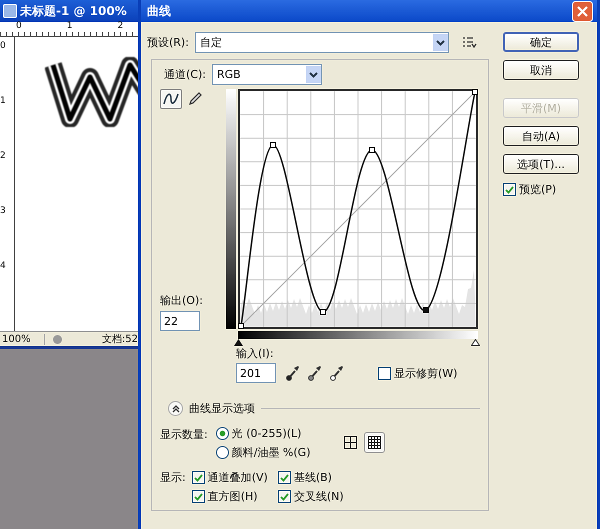 The width and height of the screenshot is (600, 529). What do you see at coordinates (267, 74) in the screenshot?
I see `channel-dropdown: RGB` at bounding box center [267, 74].